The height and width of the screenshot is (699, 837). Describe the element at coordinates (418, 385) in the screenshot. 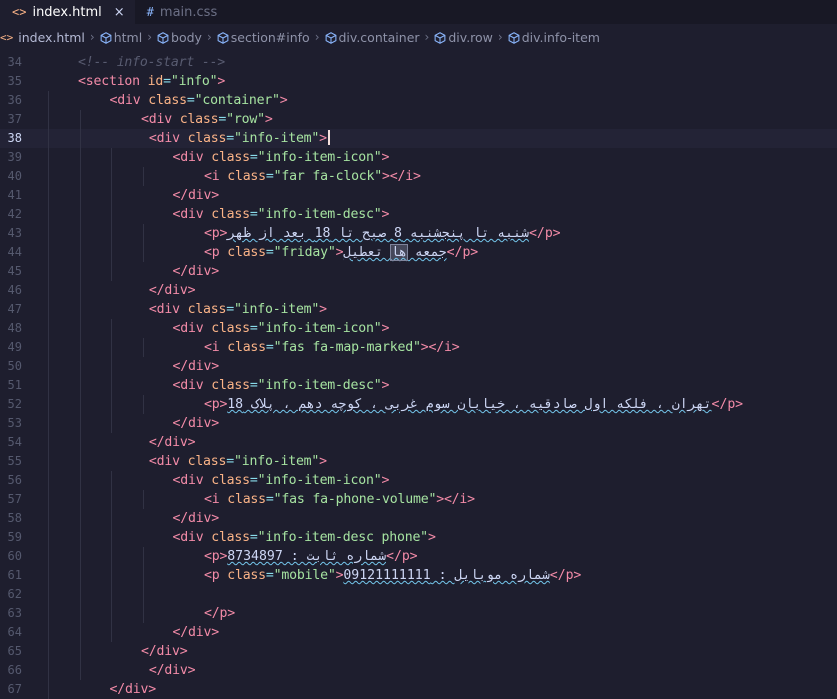

I see `code-line: 51 <div class="info-item-desc">` at that location.